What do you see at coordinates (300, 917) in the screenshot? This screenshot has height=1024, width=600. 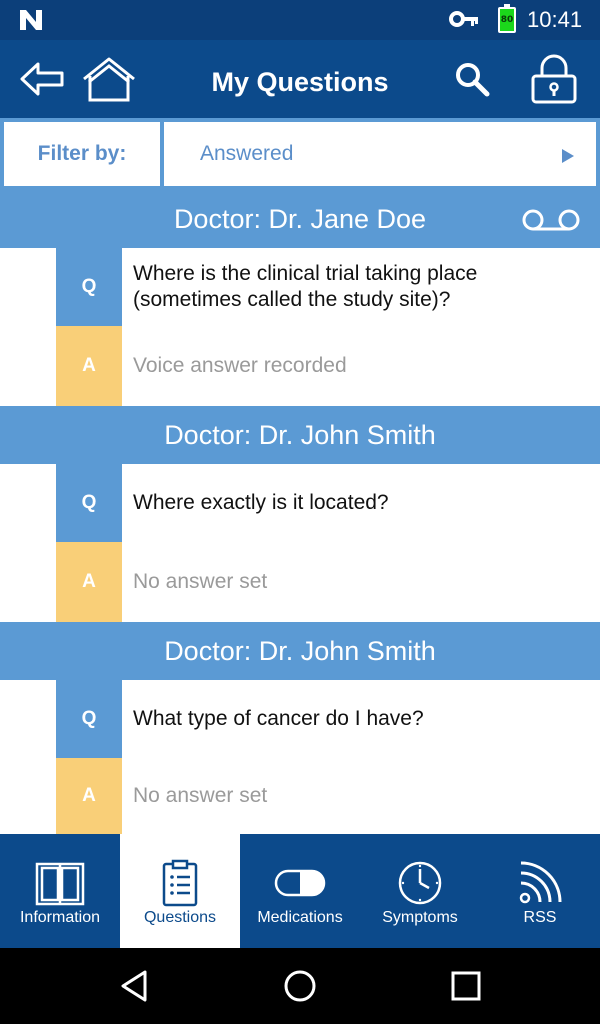 I see `tab-label: Medications` at bounding box center [300, 917].